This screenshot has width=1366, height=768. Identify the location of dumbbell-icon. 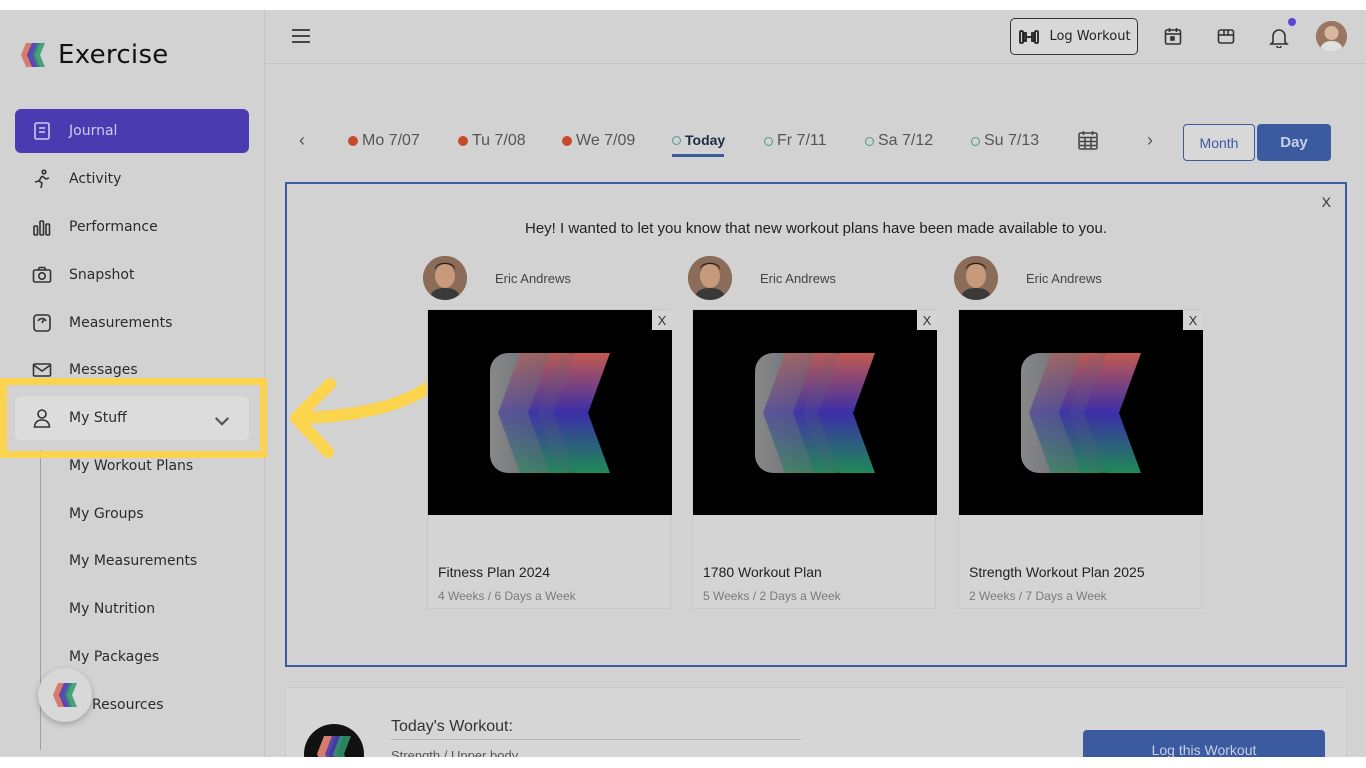
(1029, 36).